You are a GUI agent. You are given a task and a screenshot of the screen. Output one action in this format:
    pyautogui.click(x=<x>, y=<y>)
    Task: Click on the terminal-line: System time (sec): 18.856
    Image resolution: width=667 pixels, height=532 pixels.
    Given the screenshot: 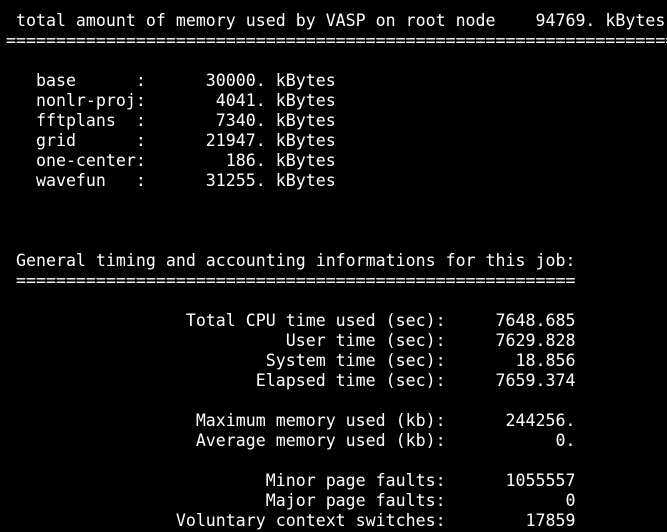 What is the action you would take?
    pyautogui.click(x=291, y=360)
    